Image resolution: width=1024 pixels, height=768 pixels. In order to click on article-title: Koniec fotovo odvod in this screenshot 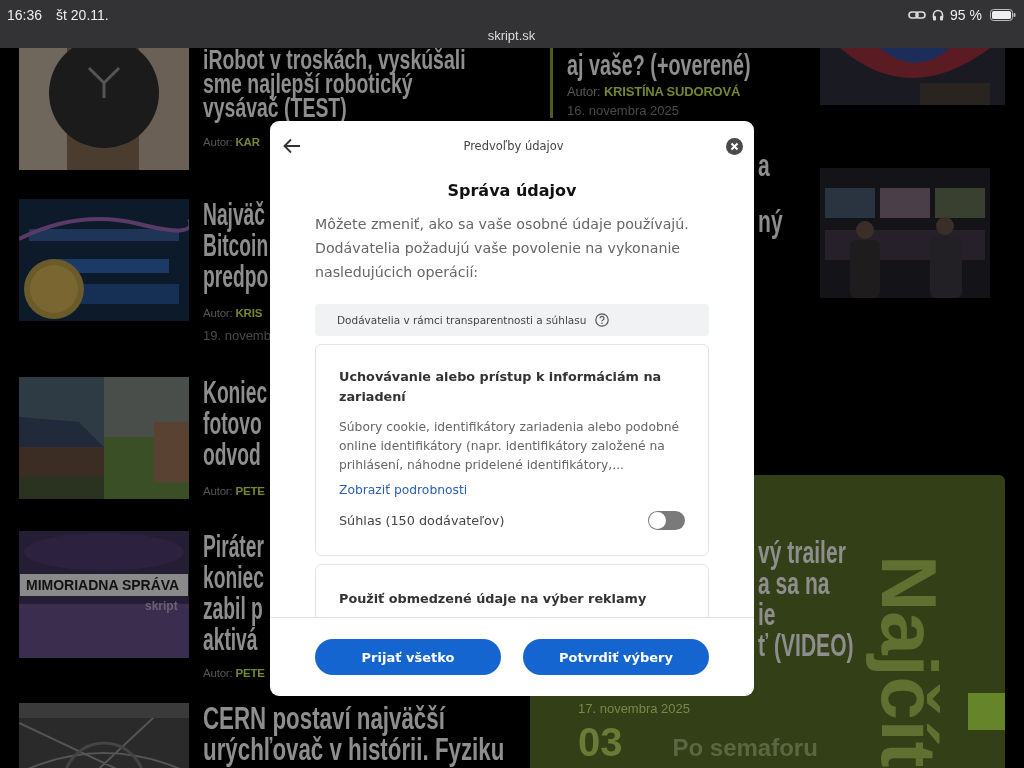, I will do `click(235, 427)`.